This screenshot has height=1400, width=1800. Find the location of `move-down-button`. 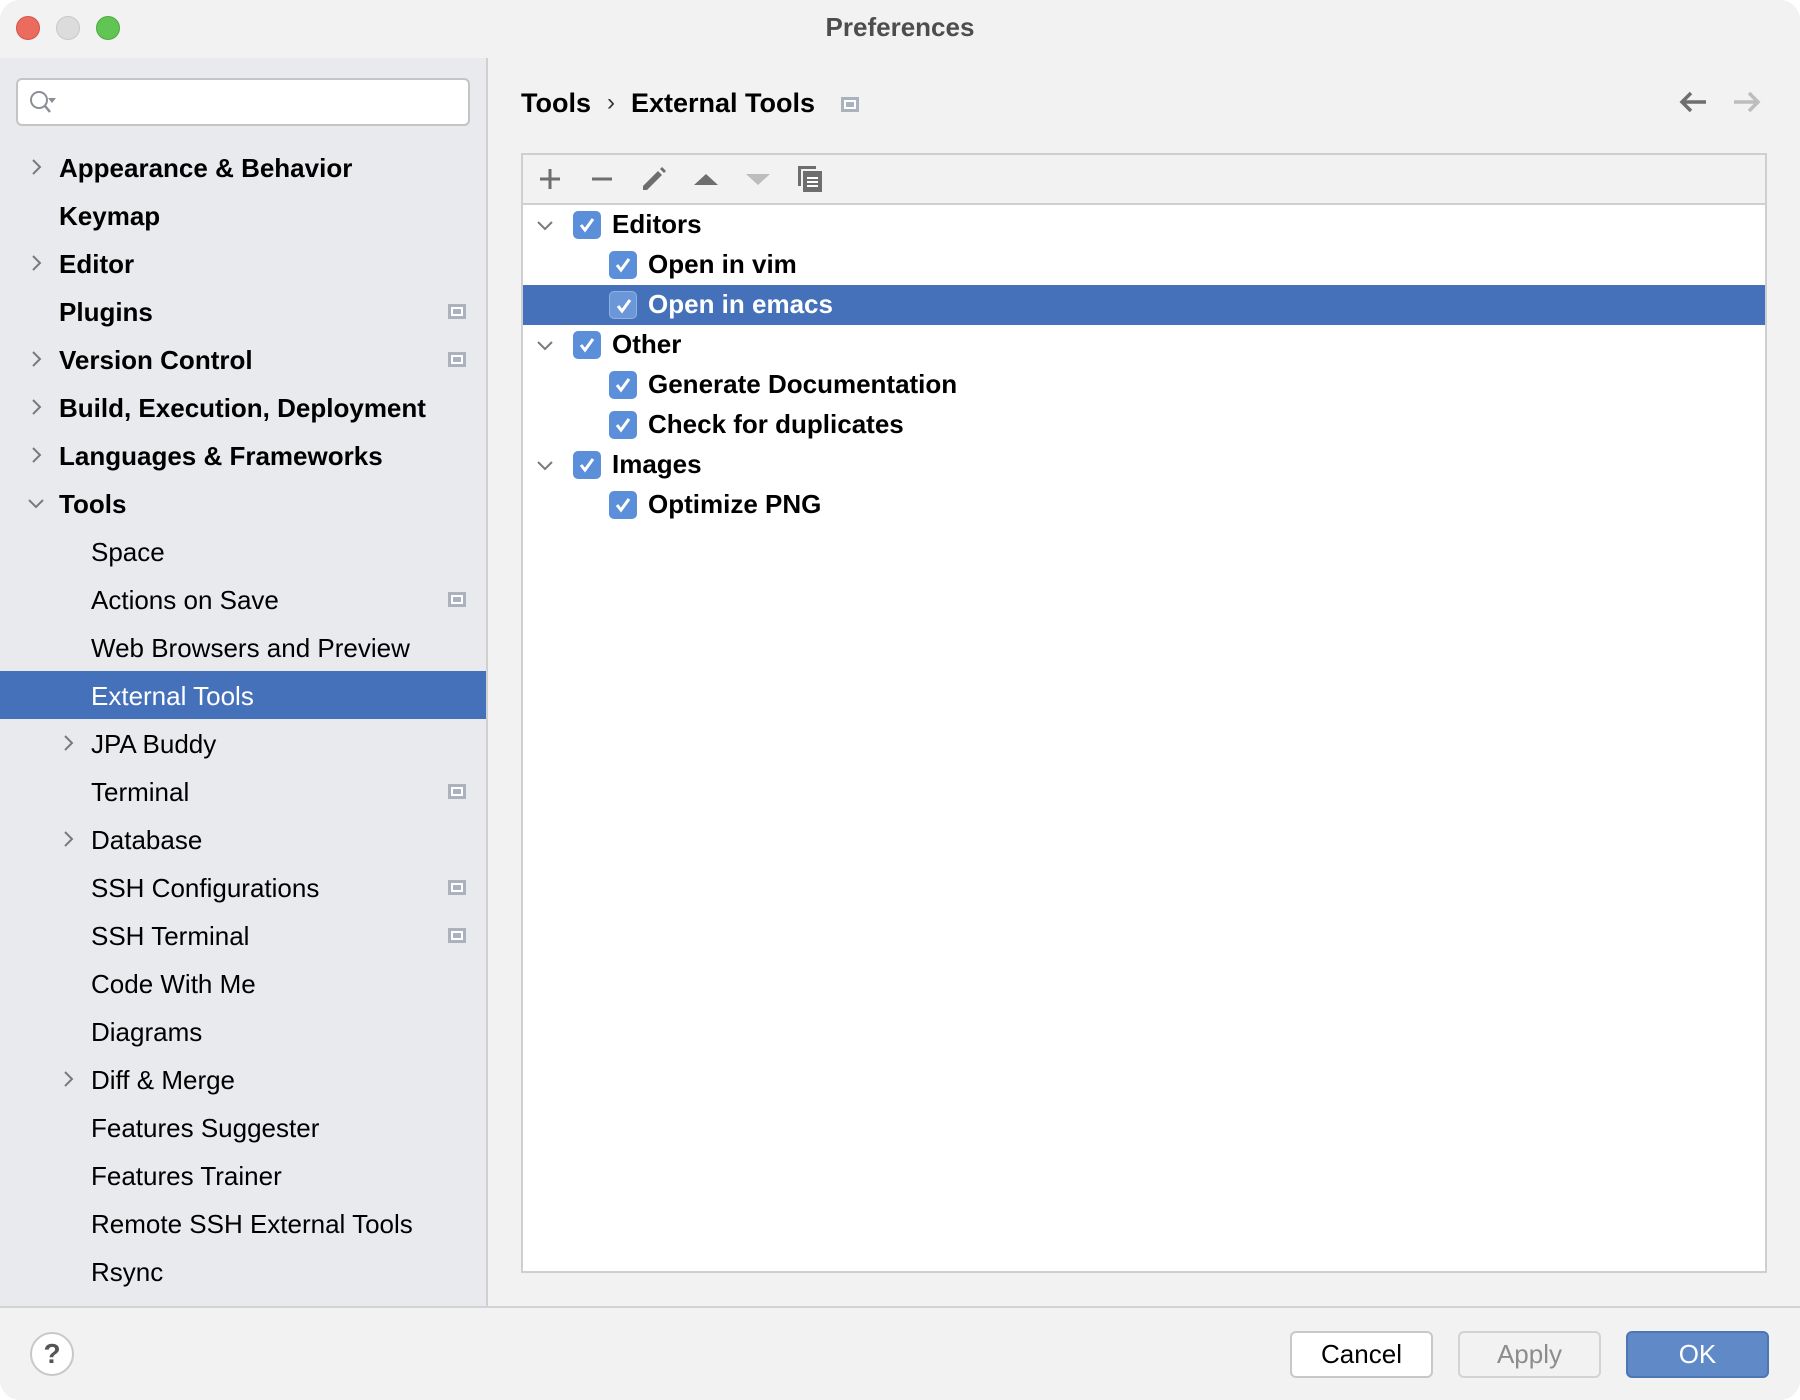

move-down-button is located at coordinates (758, 179).